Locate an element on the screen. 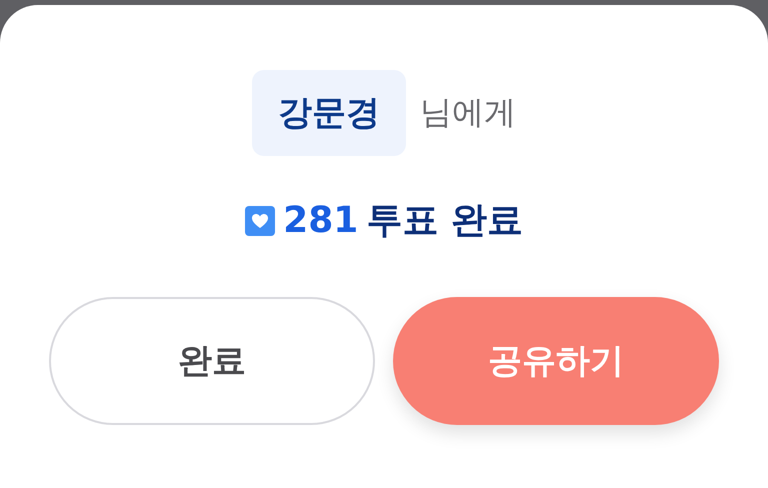 The image size is (768, 488). vote-count: 281 is located at coordinates (320, 220).